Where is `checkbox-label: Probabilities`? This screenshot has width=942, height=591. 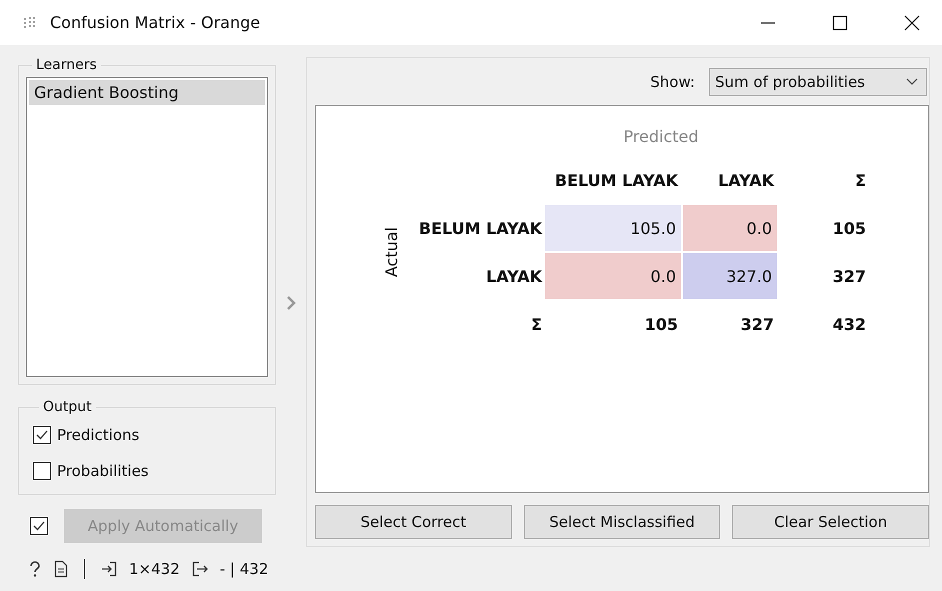 checkbox-label: Probabilities is located at coordinates (103, 471).